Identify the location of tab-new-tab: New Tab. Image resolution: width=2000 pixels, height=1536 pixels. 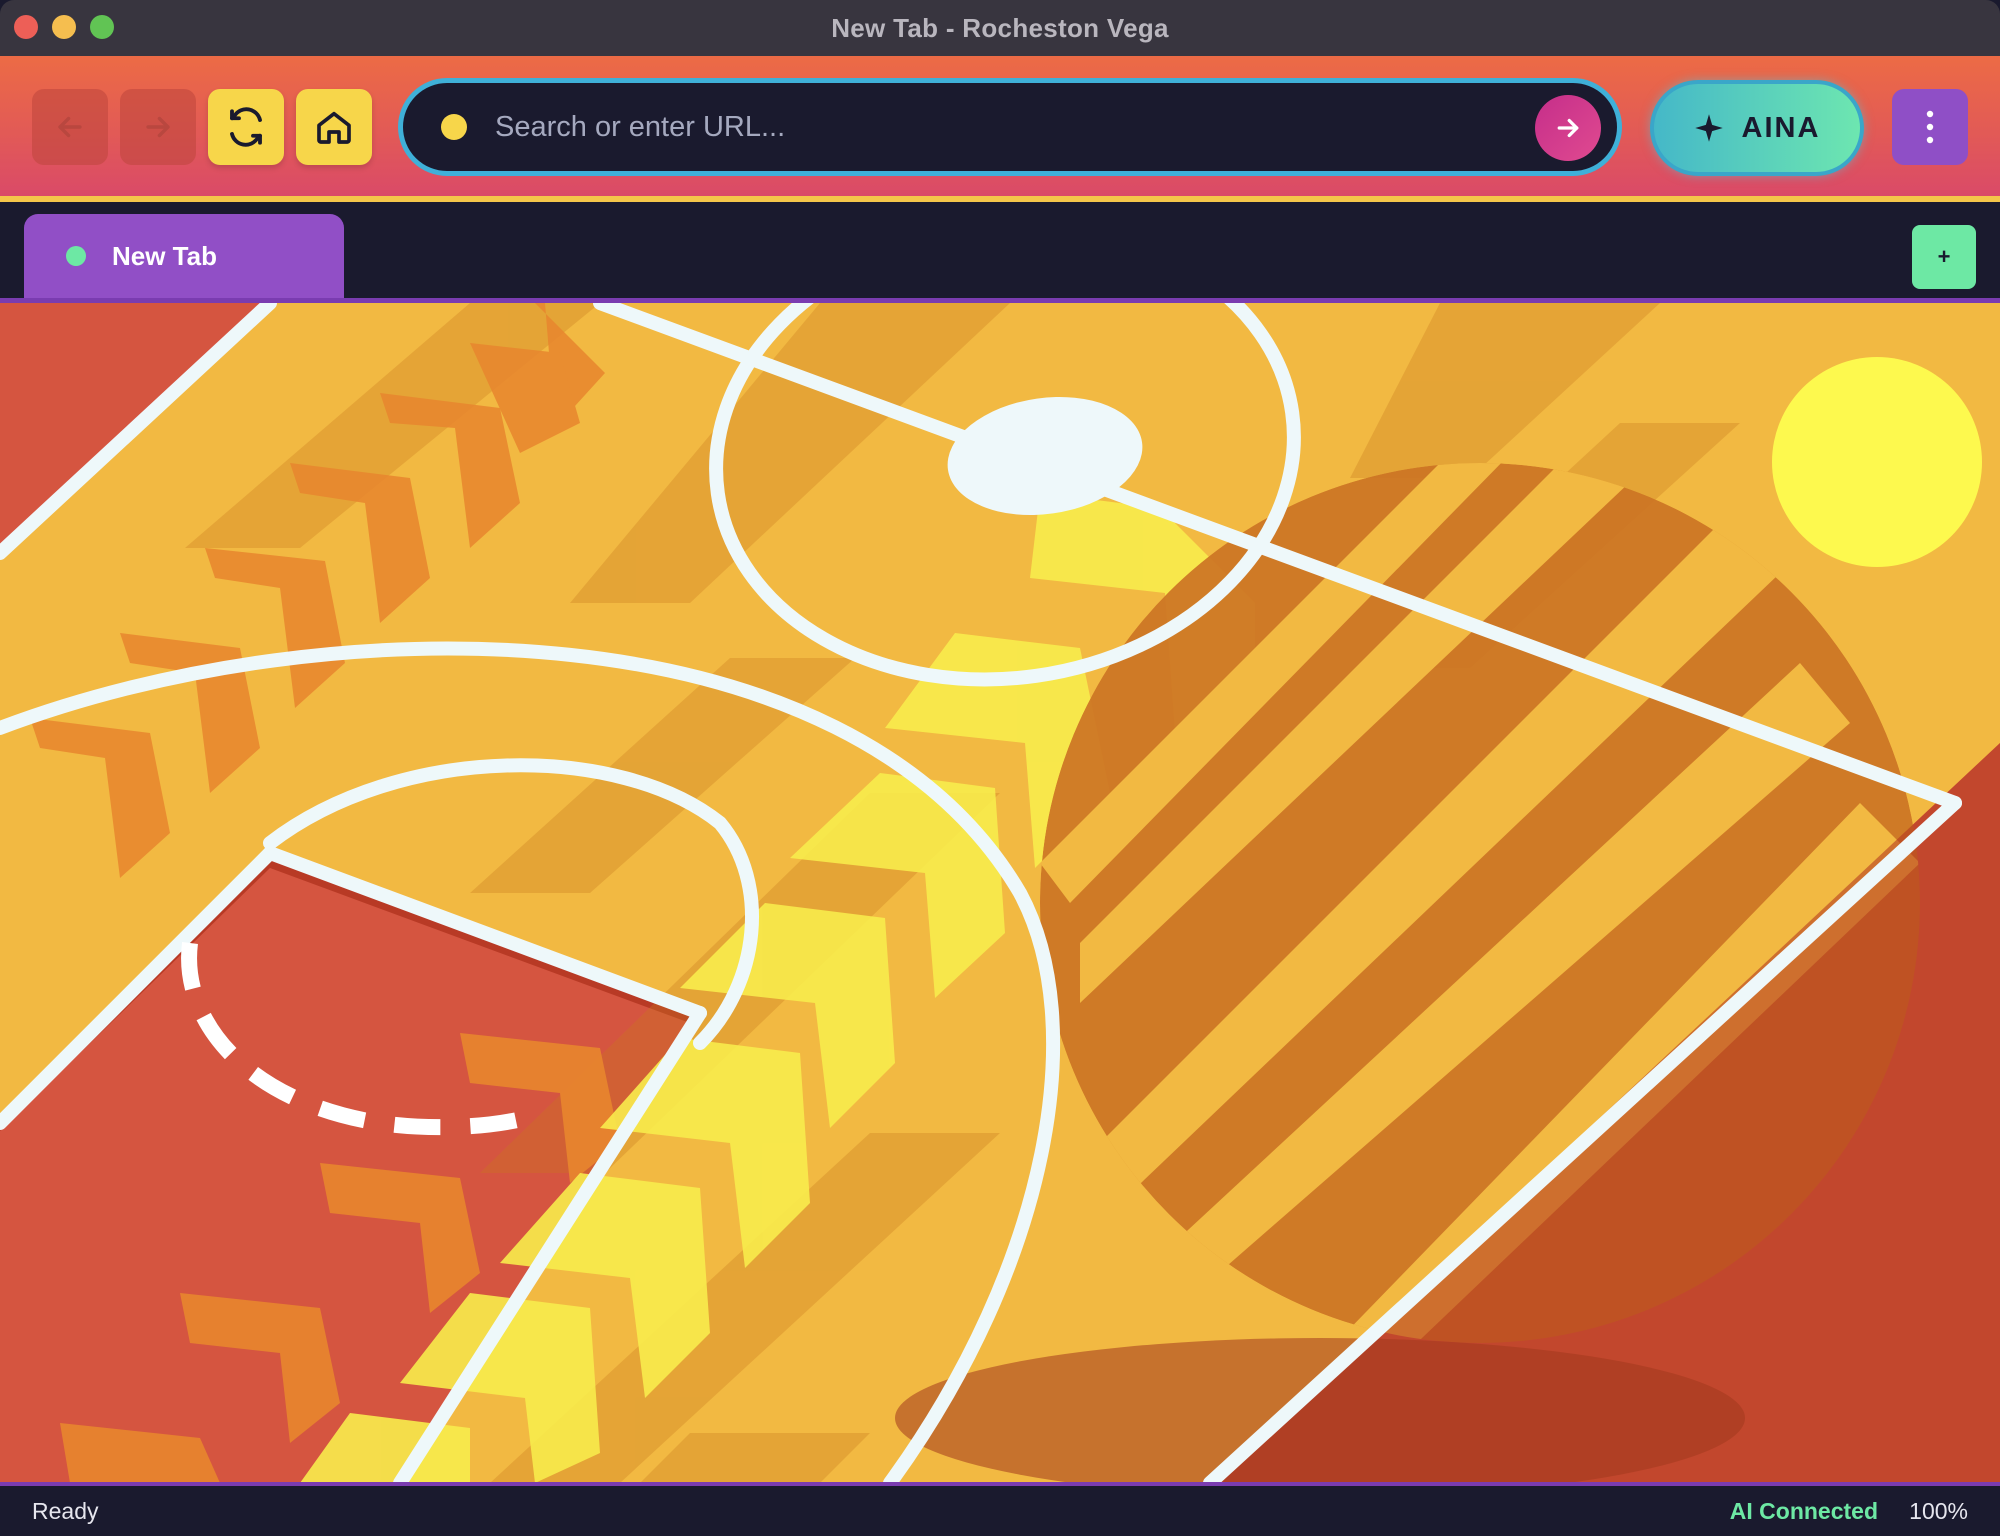
(184, 256).